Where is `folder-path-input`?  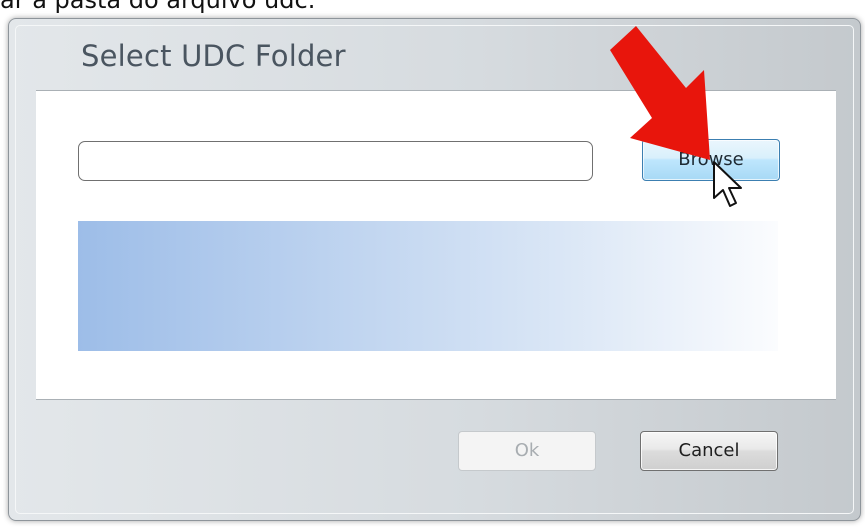
folder-path-input is located at coordinates (335, 161).